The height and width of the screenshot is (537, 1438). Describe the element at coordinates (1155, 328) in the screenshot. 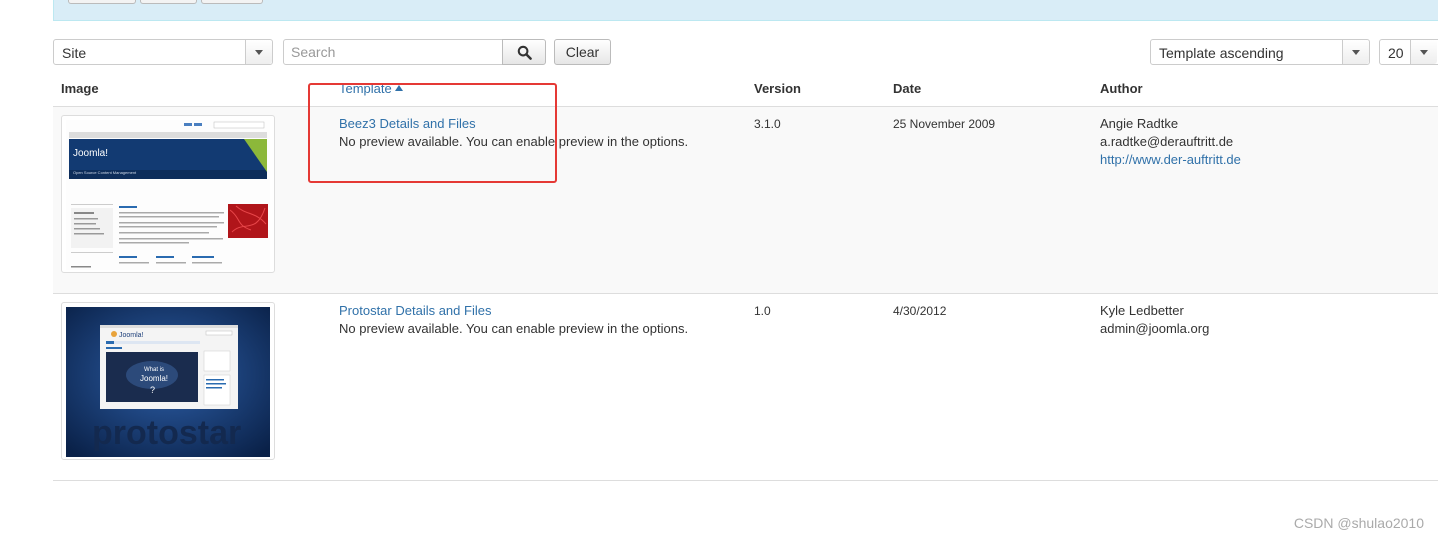

I see `author-email: admin@joomla.org` at that location.